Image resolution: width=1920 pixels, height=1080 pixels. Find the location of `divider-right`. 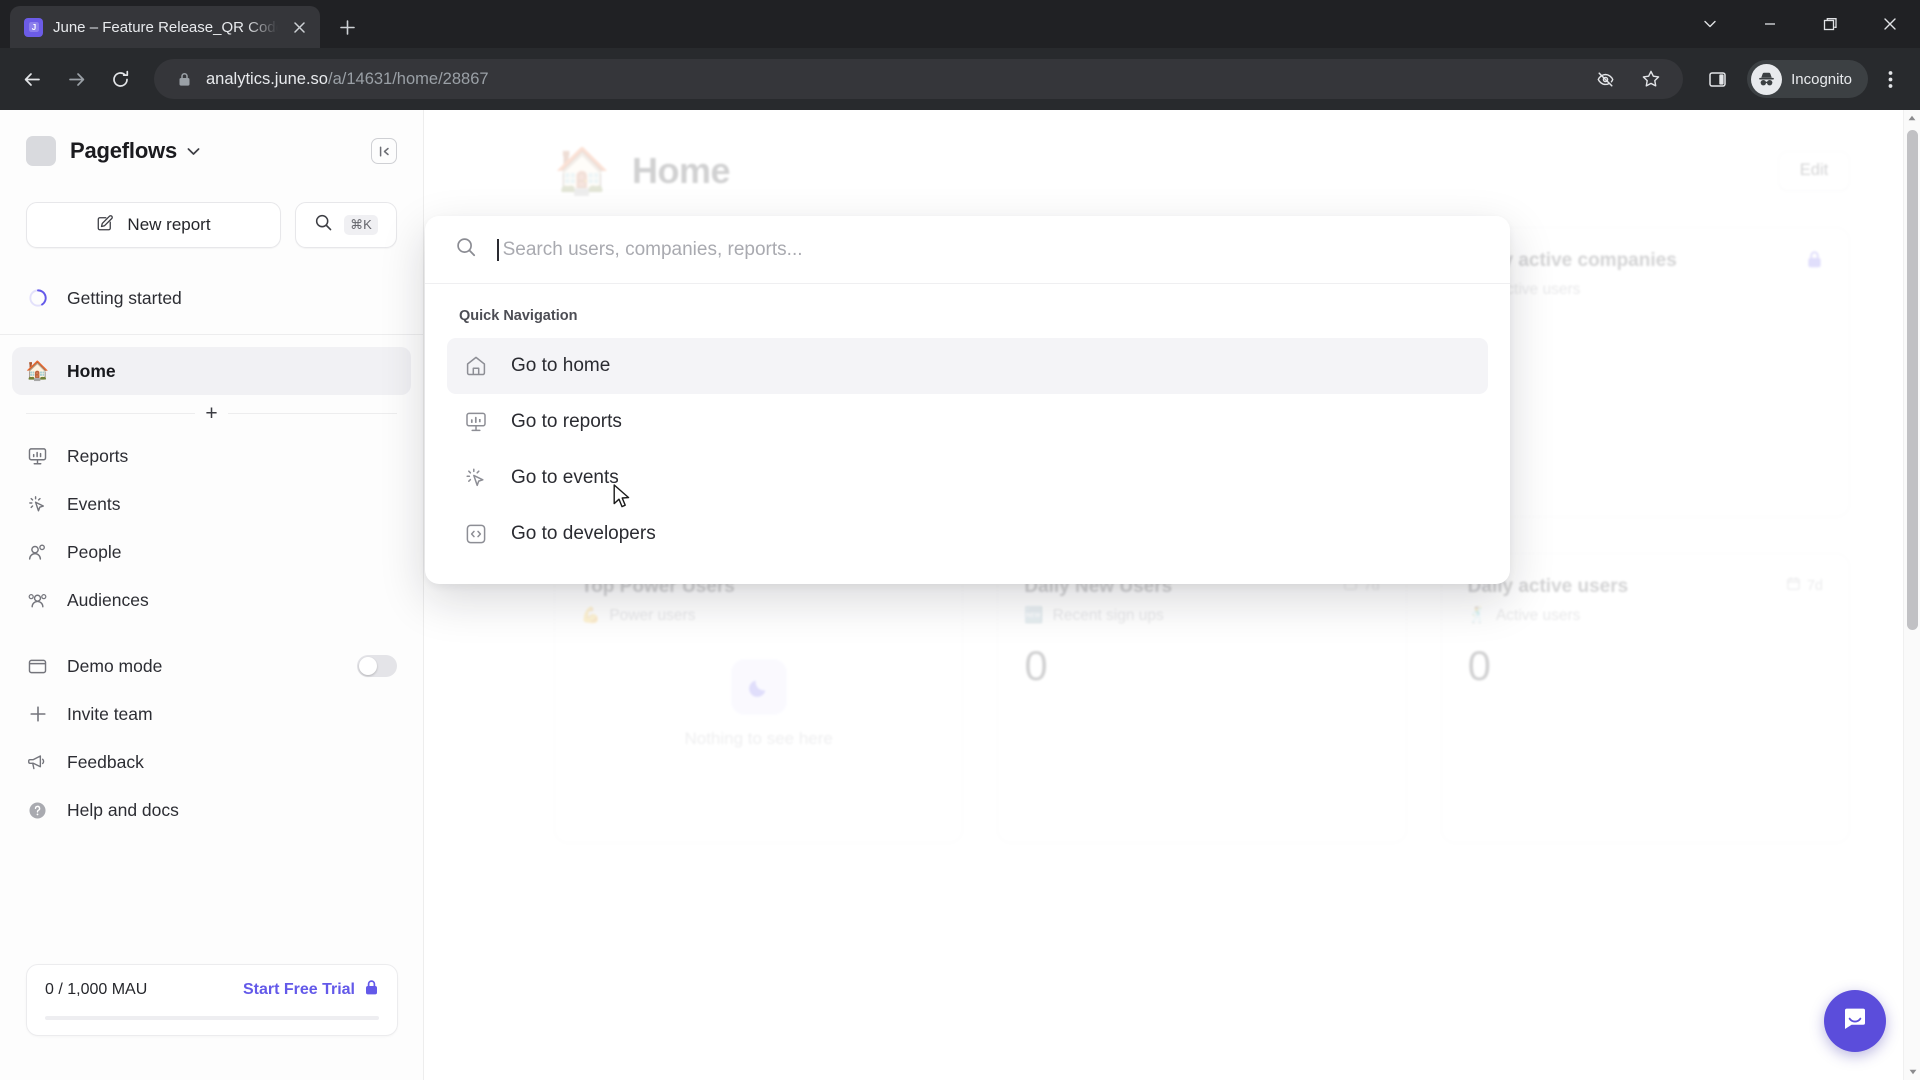

divider-right is located at coordinates (312, 413).